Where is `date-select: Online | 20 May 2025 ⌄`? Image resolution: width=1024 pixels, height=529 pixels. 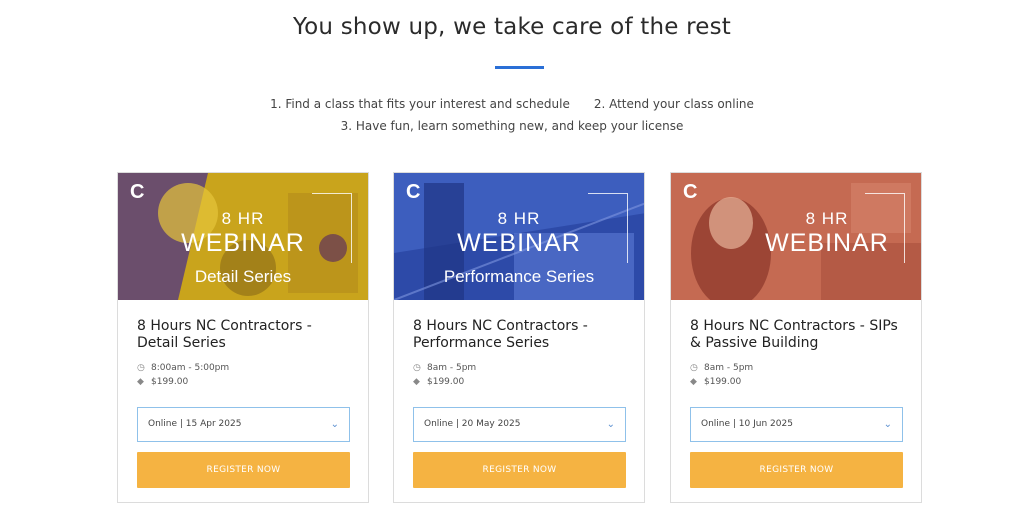 date-select: Online | 20 May 2025 ⌄ is located at coordinates (519, 424).